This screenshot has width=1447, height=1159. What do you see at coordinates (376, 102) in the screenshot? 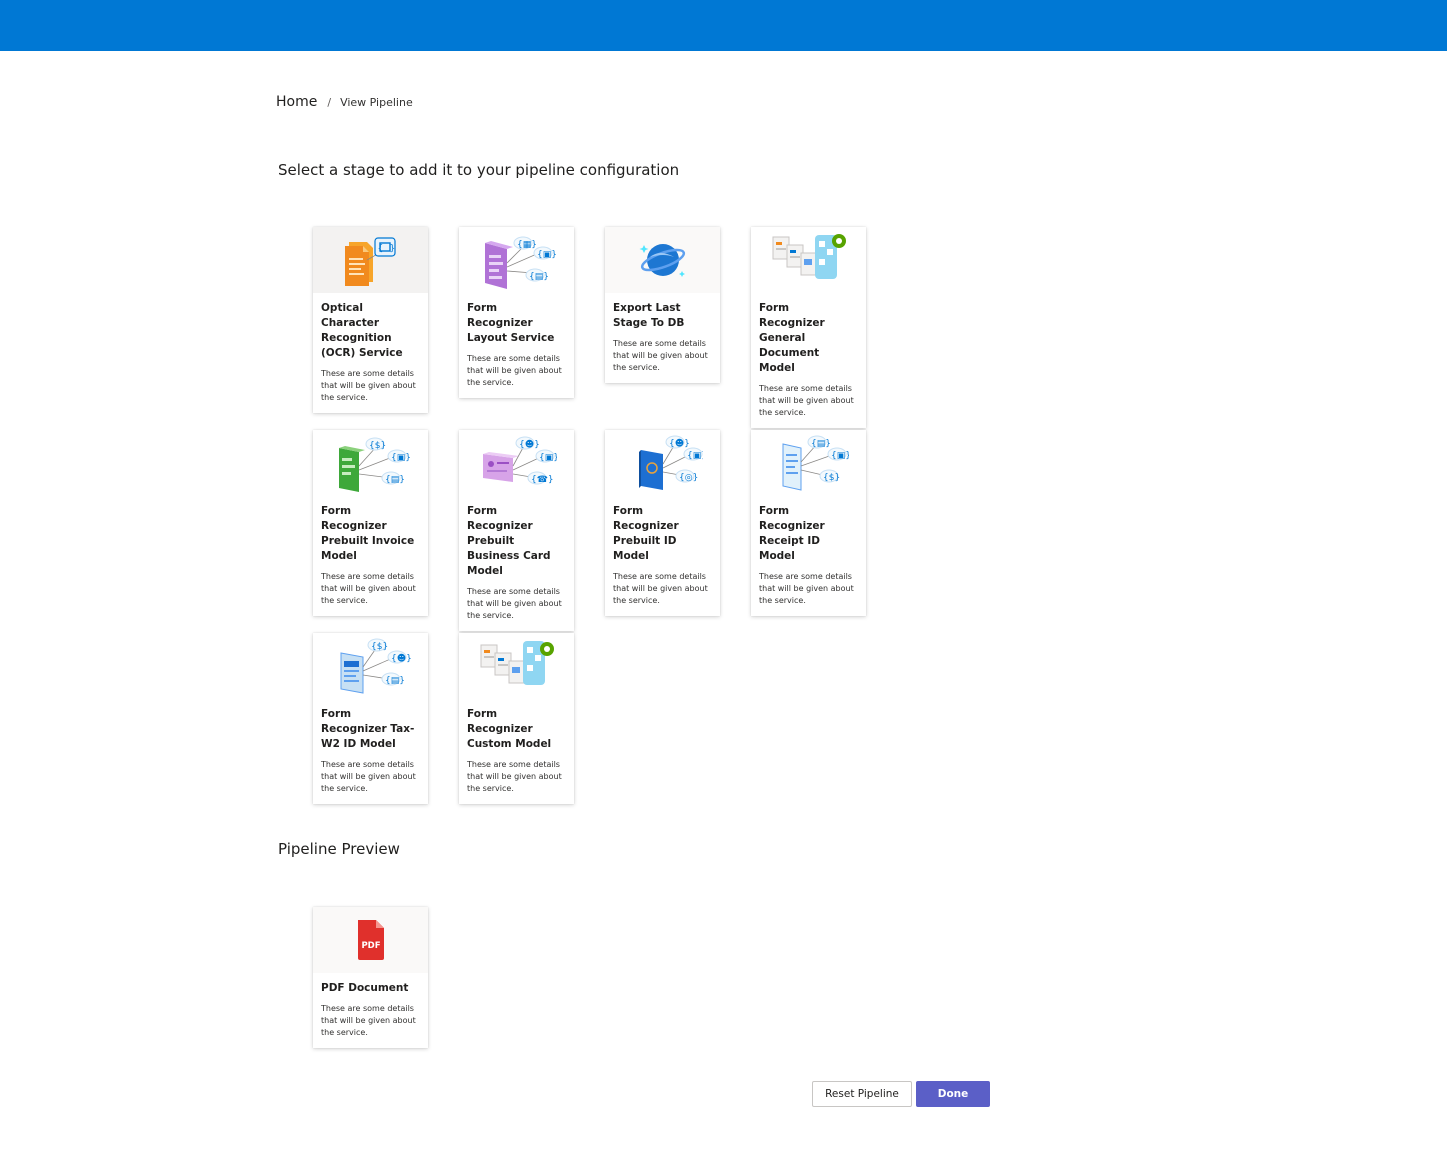
I see `breadcrumb-current: View Pipeline` at bounding box center [376, 102].